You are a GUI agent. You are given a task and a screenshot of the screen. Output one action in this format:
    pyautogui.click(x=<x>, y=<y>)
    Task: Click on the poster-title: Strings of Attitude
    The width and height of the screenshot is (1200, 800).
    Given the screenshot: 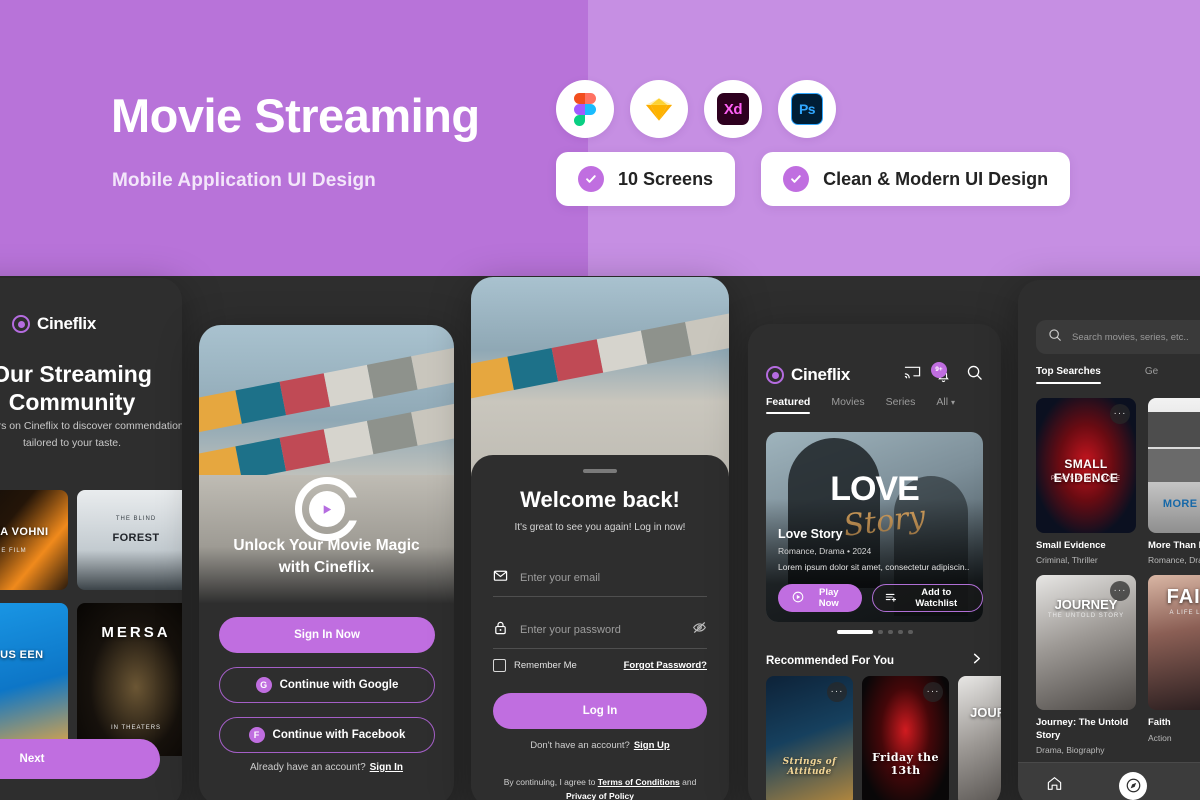 What is the action you would take?
    pyautogui.click(x=809, y=766)
    